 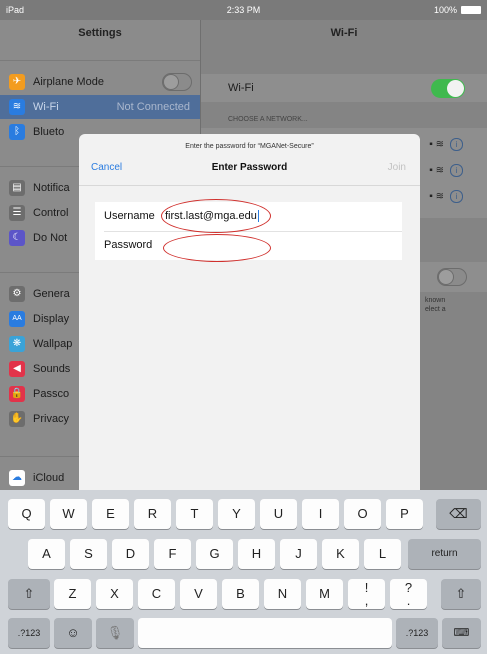 I want to click on microphone-icon: 🎙, so click(x=115, y=632).